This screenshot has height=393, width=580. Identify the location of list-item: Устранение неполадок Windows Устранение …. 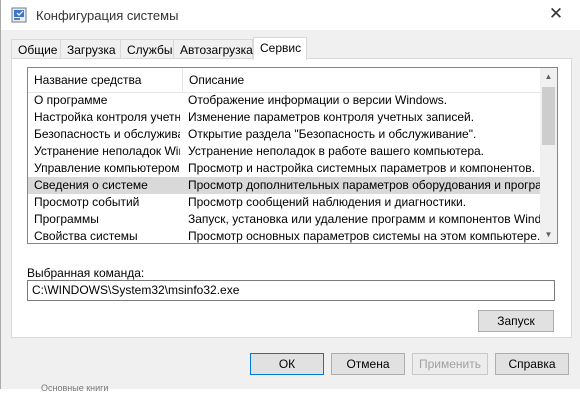
(284, 151).